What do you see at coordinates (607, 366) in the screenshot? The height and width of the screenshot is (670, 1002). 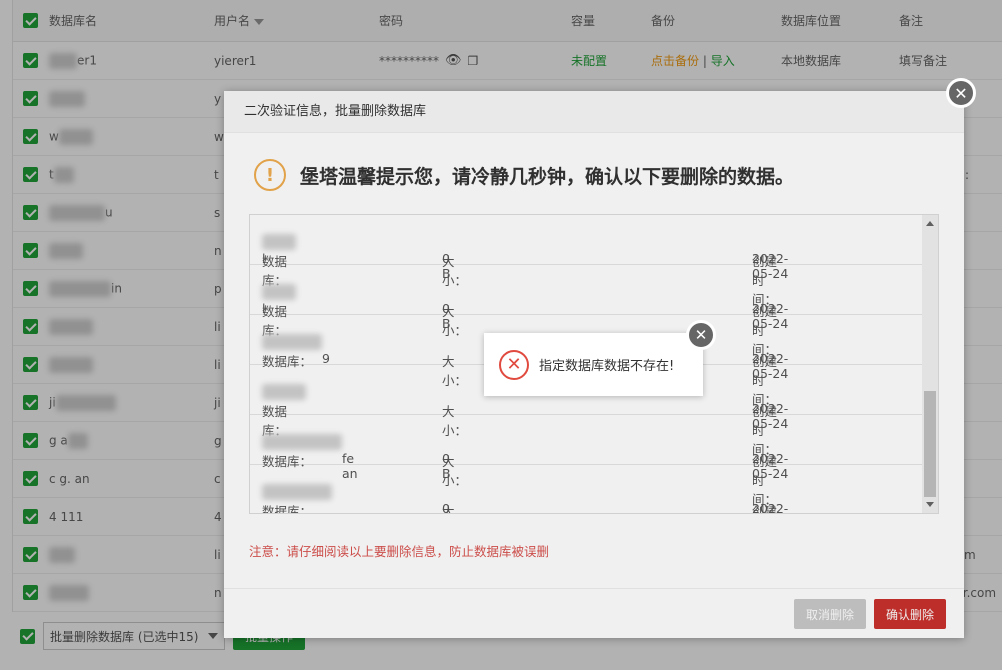 I see `toast-message: 指定数据库数据不存在!` at bounding box center [607, 366].